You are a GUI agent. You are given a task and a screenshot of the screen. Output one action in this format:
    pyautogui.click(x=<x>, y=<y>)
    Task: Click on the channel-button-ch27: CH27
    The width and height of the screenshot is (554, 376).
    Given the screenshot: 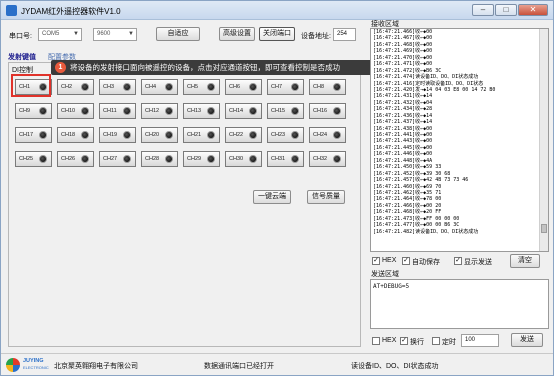 What is the action you would take?
    pyautogui.click(x=117, y=159)
    